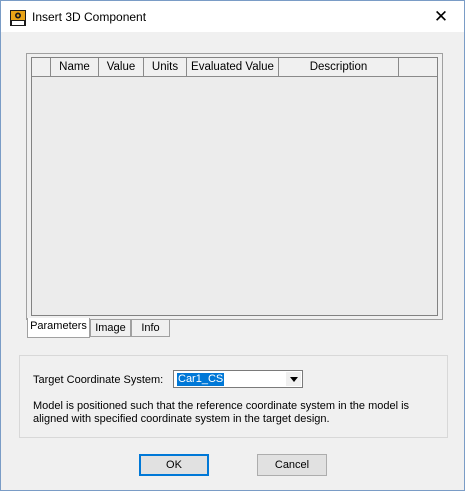 This screenshot has width=465, height=491. What do you see at coordinates (165, 67) in the screenshot?
I see `column-units: Units` at bounding box center [165, 67].